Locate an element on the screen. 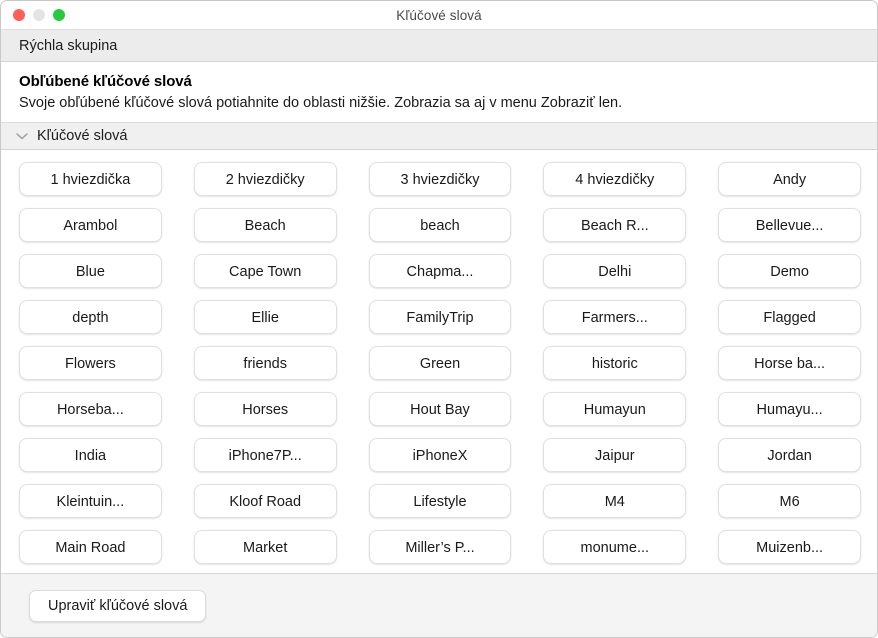 This screenshot has width=878, height=638. traffic-light-group is located at coordinates (39, 15).